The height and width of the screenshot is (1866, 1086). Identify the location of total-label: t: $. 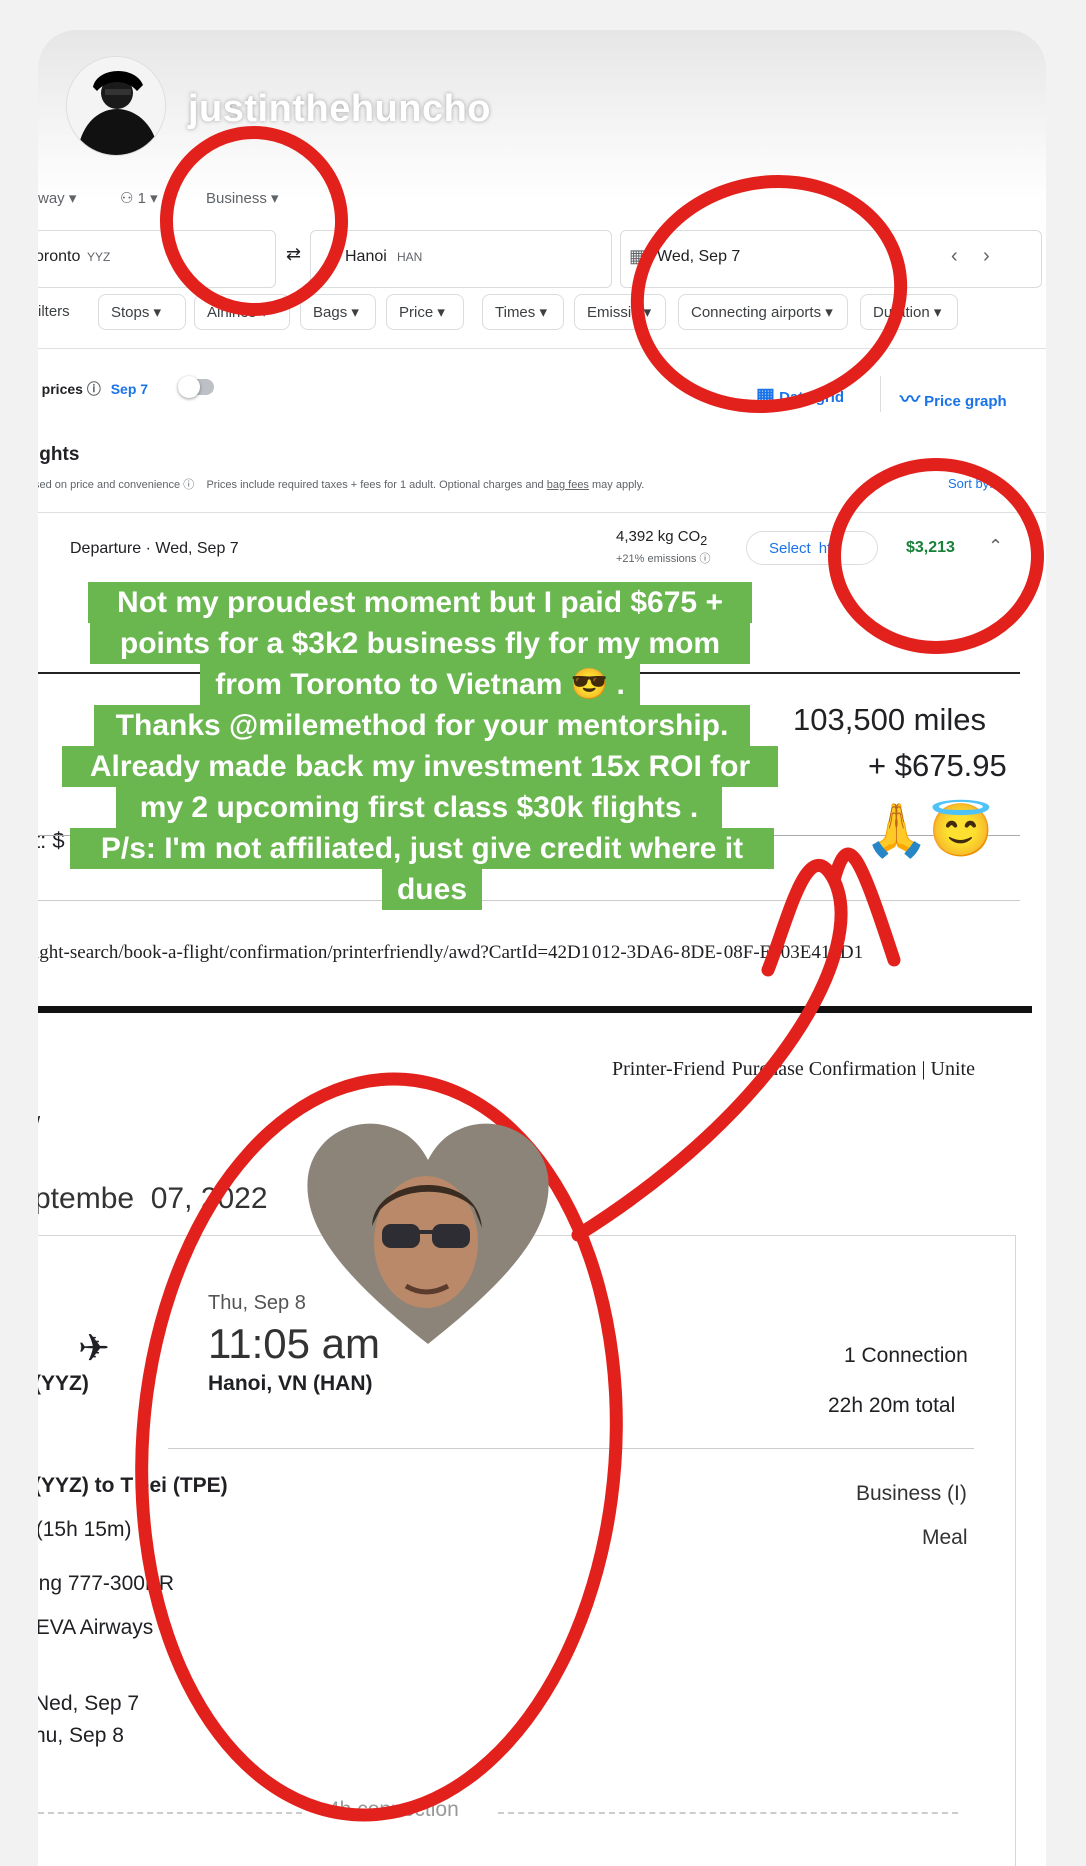
(51, 840).